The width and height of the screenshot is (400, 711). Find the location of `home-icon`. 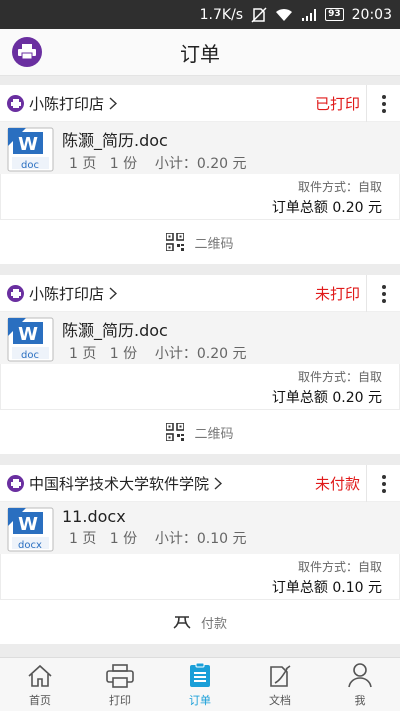

home-icon is located at coordinates (40, 675).